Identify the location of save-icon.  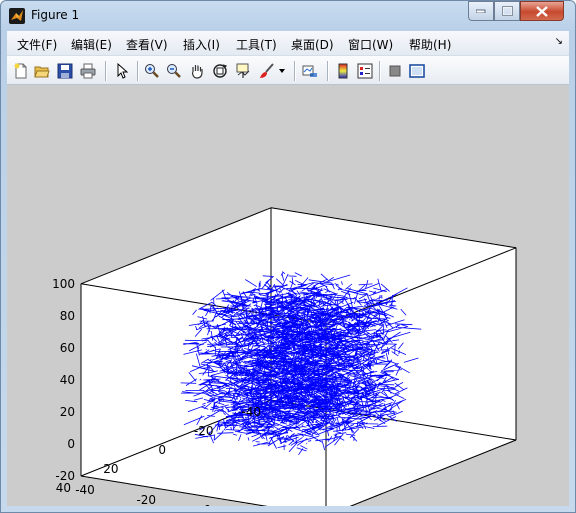
(65, 71).